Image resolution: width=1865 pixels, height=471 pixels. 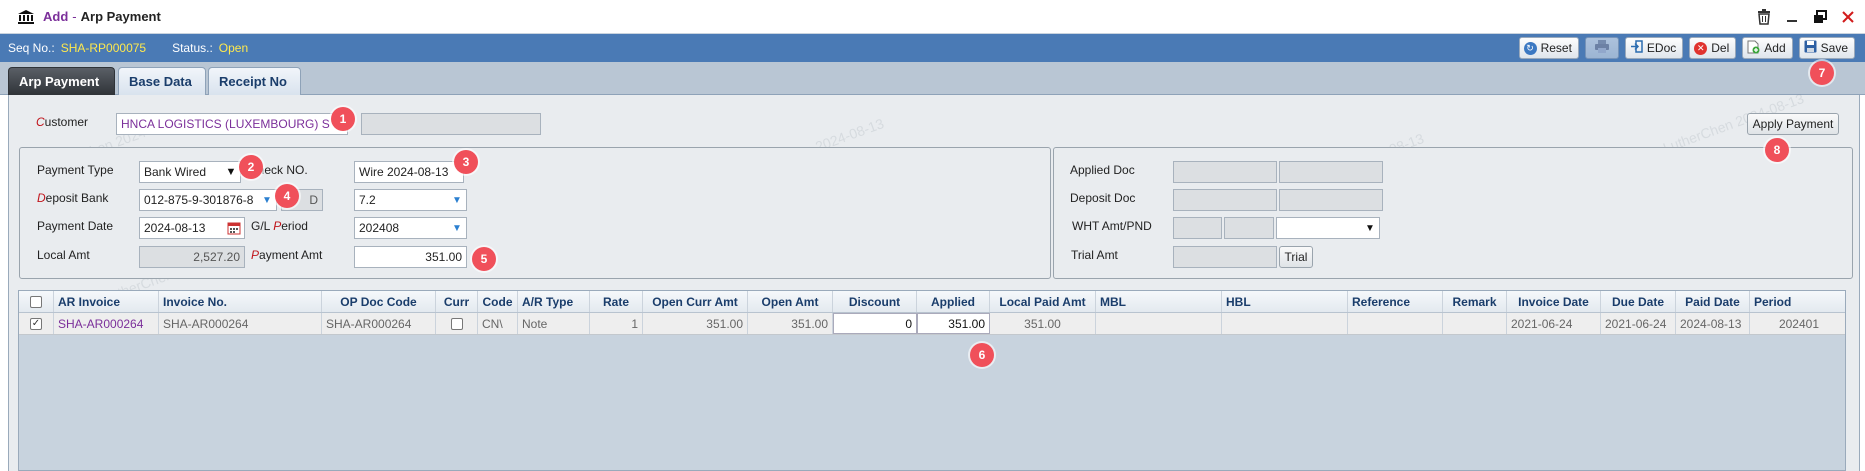 I want to click on seq-label: Seq No.:, so click(x=31, y=48).